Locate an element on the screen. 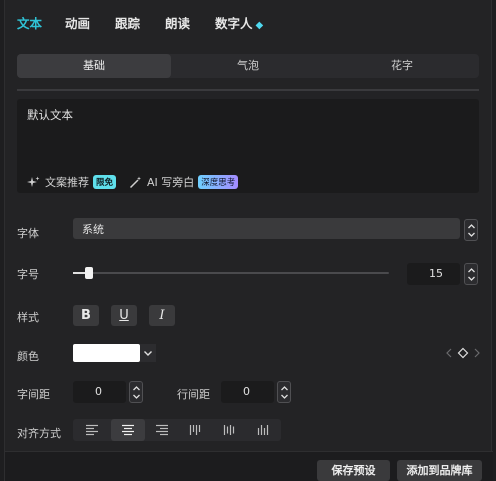 This screenshot has height=481, width=496. segment-fancy-text: 花字 is located at coordinates (402, 66).